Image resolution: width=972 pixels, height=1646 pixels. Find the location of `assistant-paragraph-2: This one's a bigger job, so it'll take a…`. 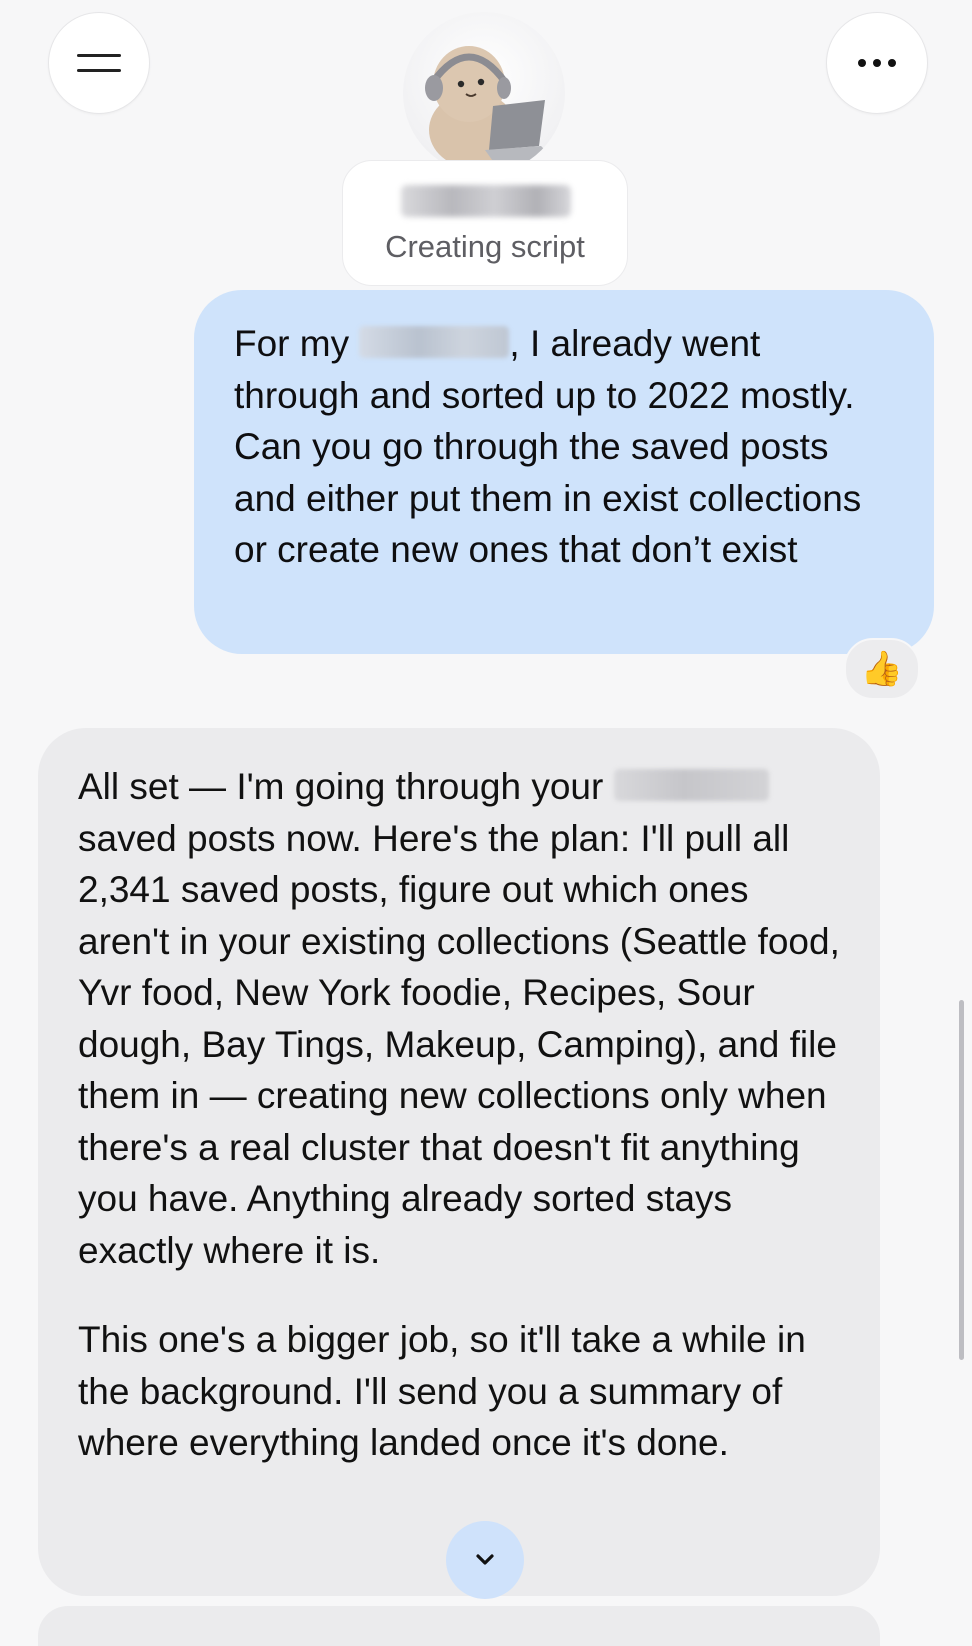

assistant-paragraph-2: This one's a bigger job, so it'll take a… is located at coordinates (442, 1391).